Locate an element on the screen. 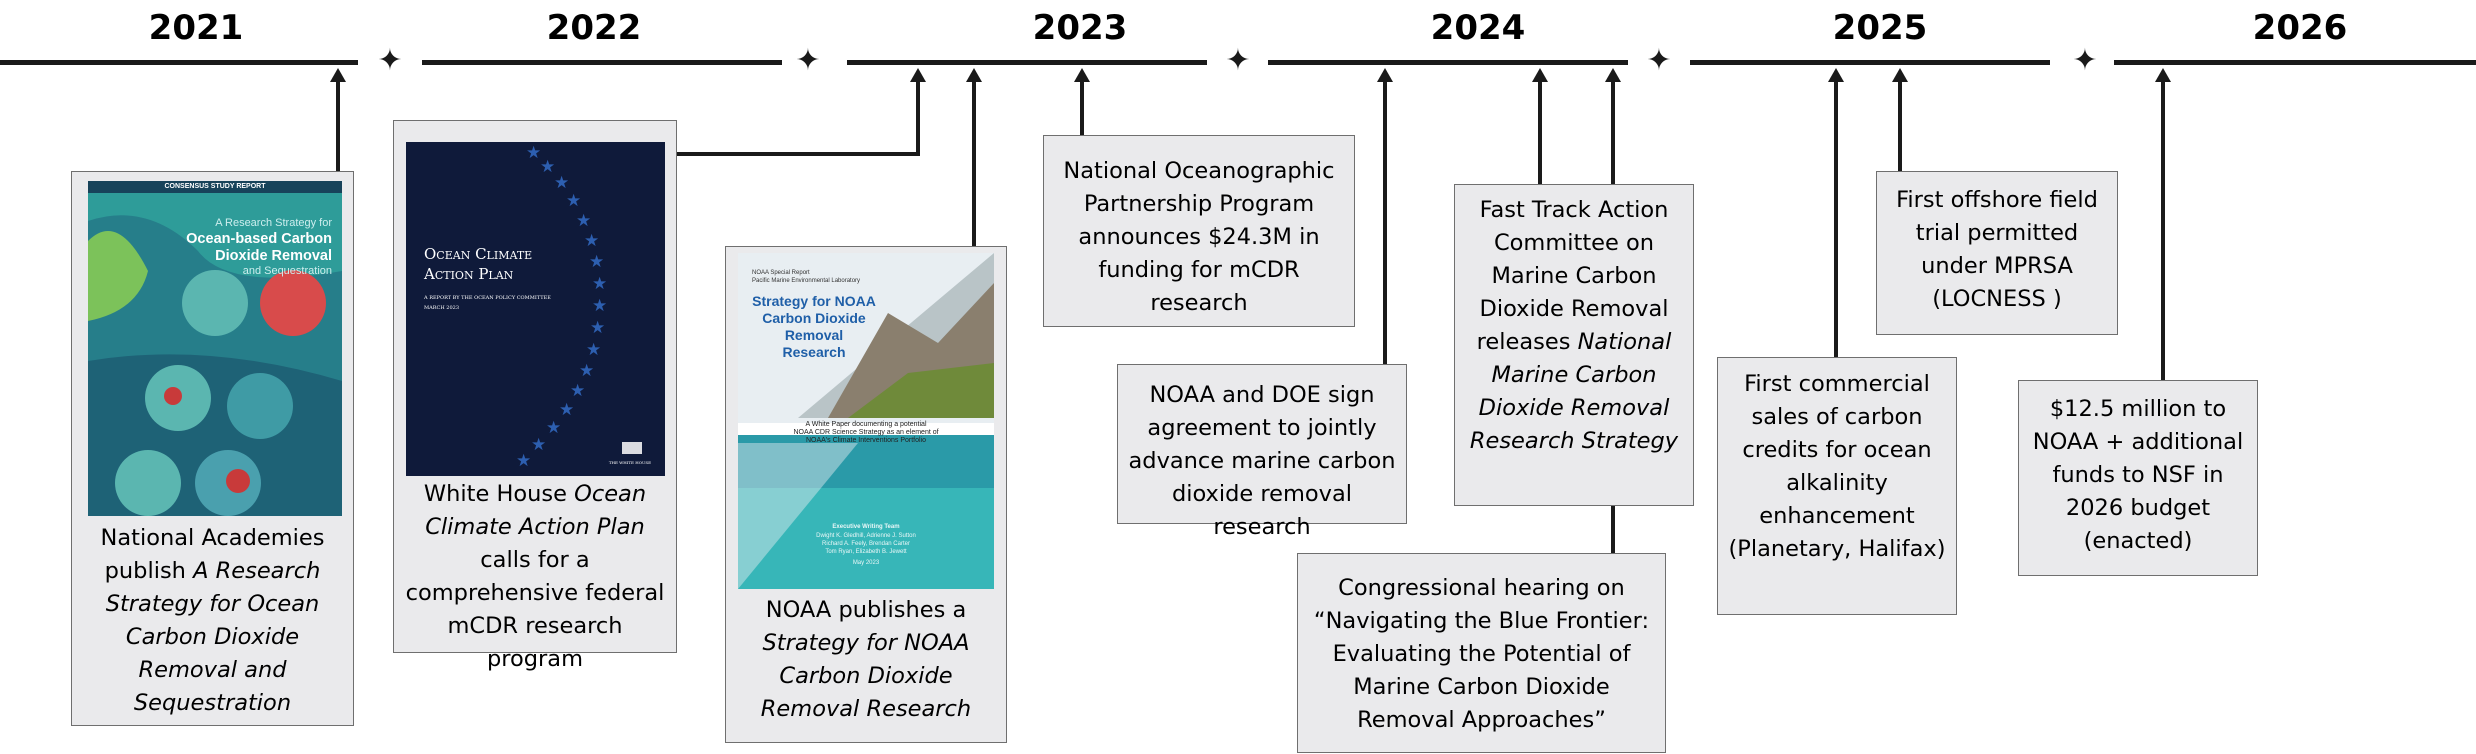  timeline-segment-2026 is located at coordinates (2295, 62).